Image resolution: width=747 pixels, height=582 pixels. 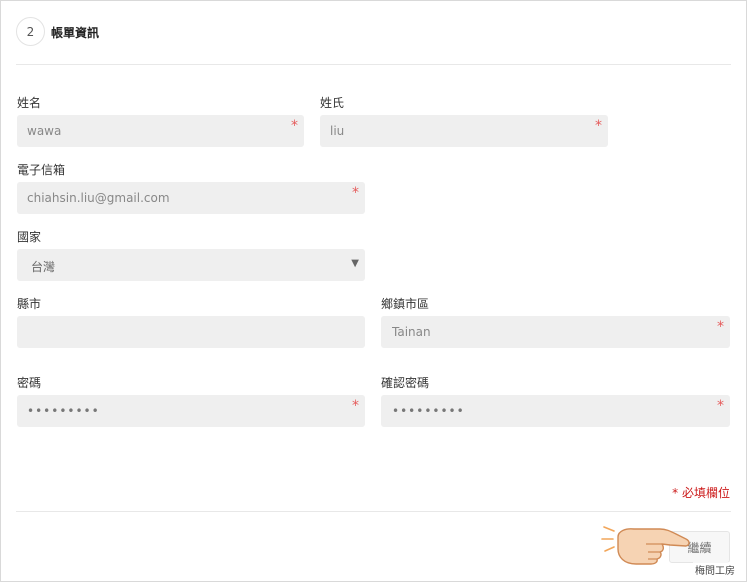 What do you see at coordinates (191, 198) in the screenshot?
I see `email-input` at bounding box center [191, 198].